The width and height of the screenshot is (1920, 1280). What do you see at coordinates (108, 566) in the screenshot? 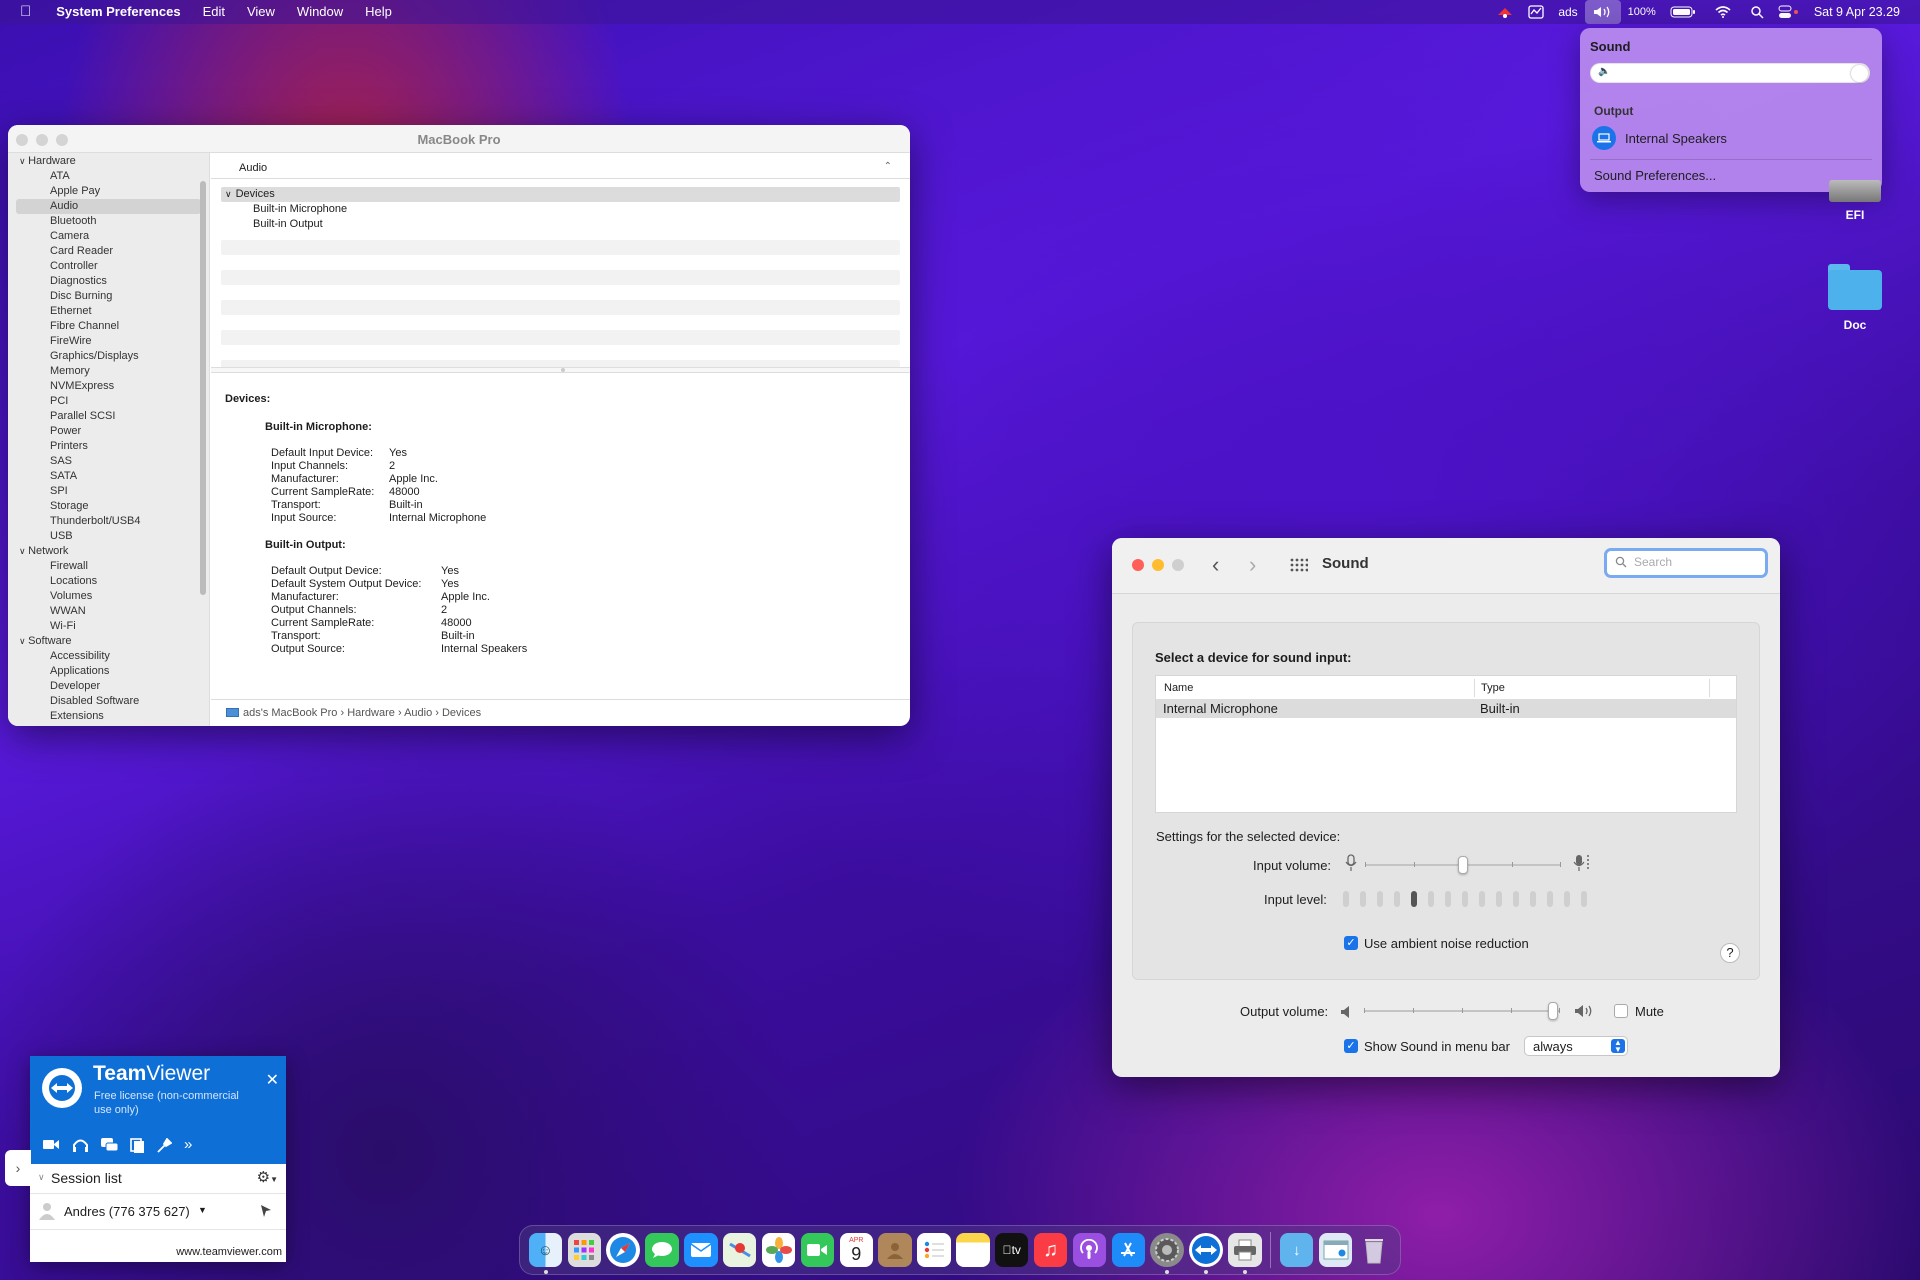
I see `sidebar-item: Firewall` at bounding box center [108, 566].